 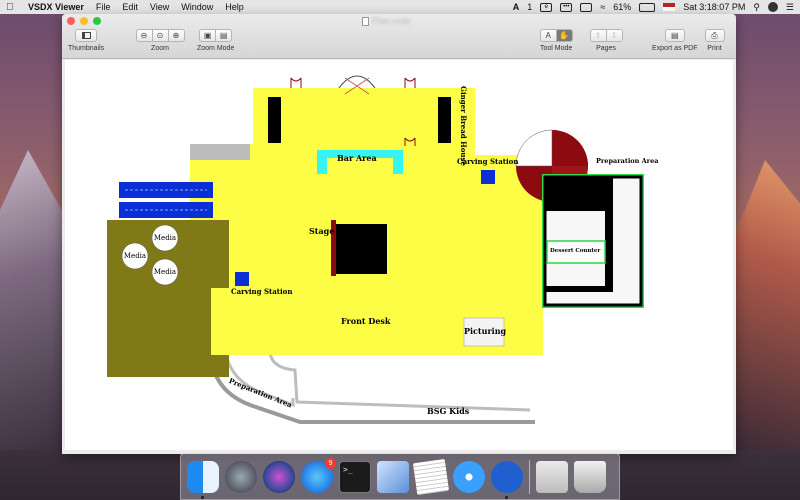 What do you see at coordinates (165, 272) in the screenshot?
I see `label-media-3: Media` at bounding box center [165, 272].